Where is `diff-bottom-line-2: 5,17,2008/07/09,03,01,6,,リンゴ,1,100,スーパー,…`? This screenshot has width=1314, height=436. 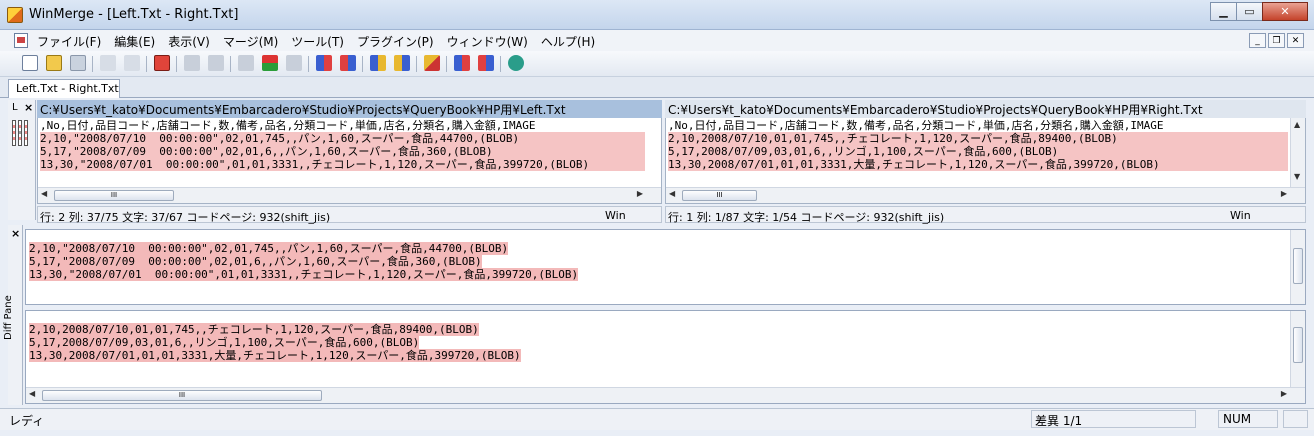
diff-bottom-line-2: 5,17,2008/07/09,03,01,6,,リンゴ,1,100,スーパー,… is located at coordinates (224, 342).